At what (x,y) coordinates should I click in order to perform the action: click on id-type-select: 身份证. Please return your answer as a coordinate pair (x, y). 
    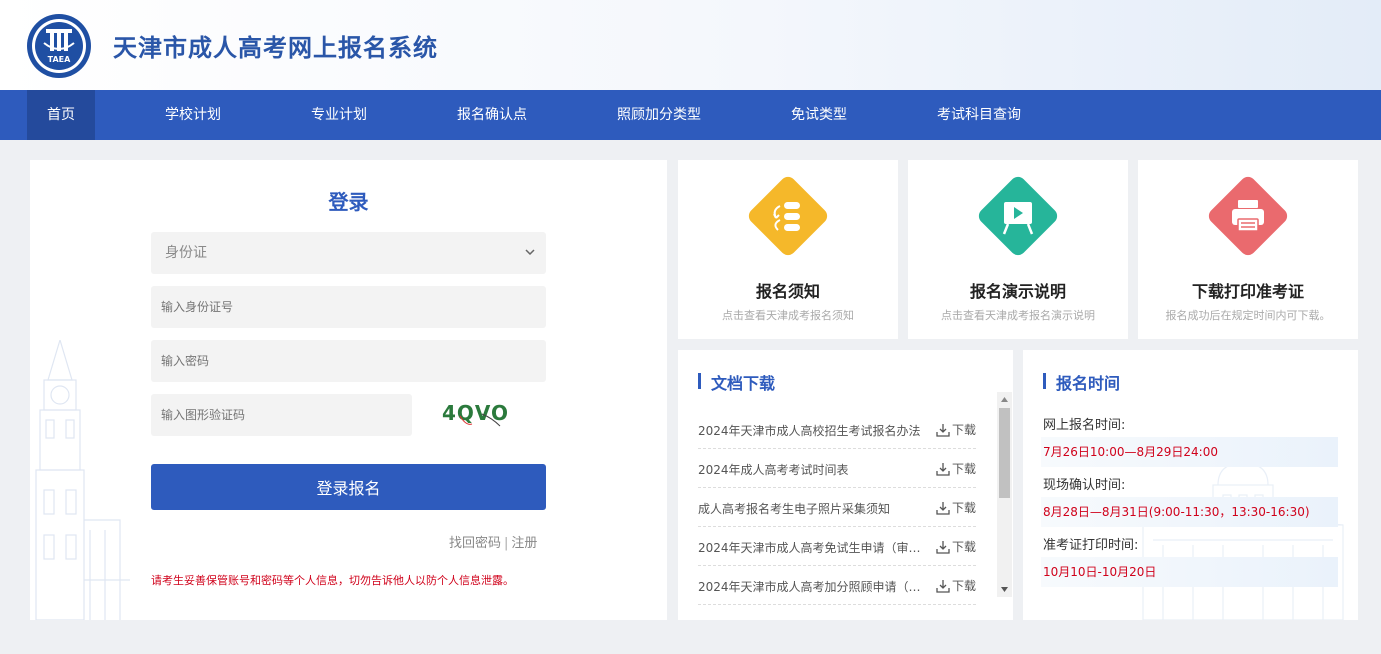
    Looking at the image, I should click on (348, 253).